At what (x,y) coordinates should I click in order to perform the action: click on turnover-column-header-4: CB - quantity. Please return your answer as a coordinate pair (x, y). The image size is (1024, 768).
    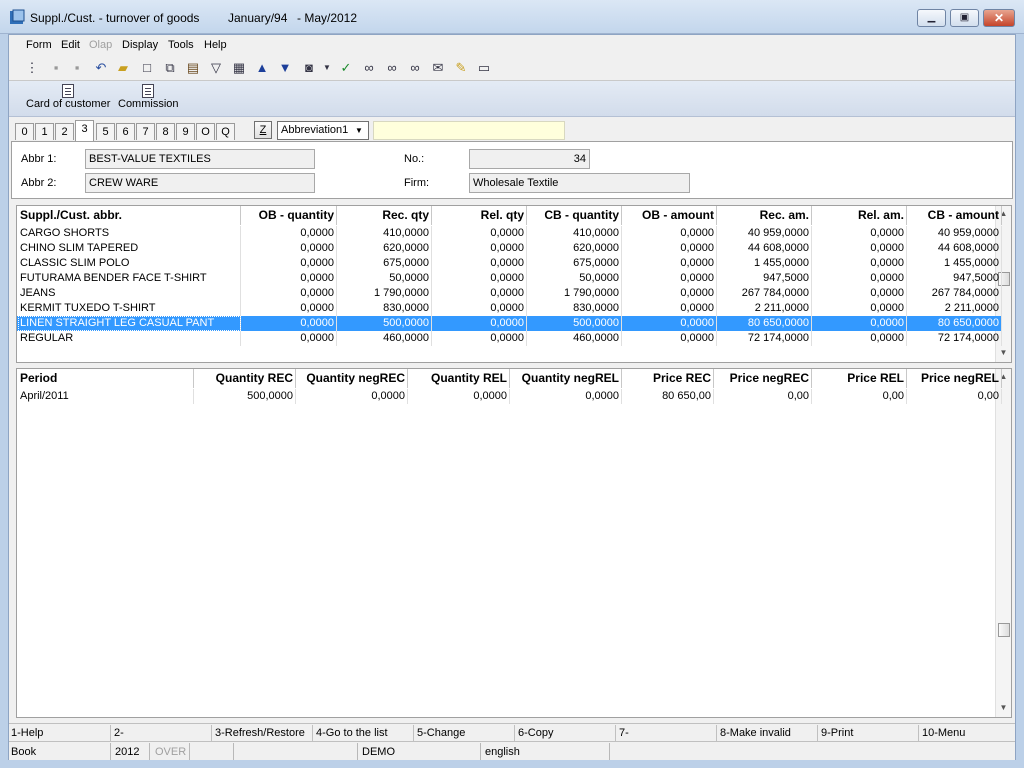
    Looking at the image, I should click on (574, 215).